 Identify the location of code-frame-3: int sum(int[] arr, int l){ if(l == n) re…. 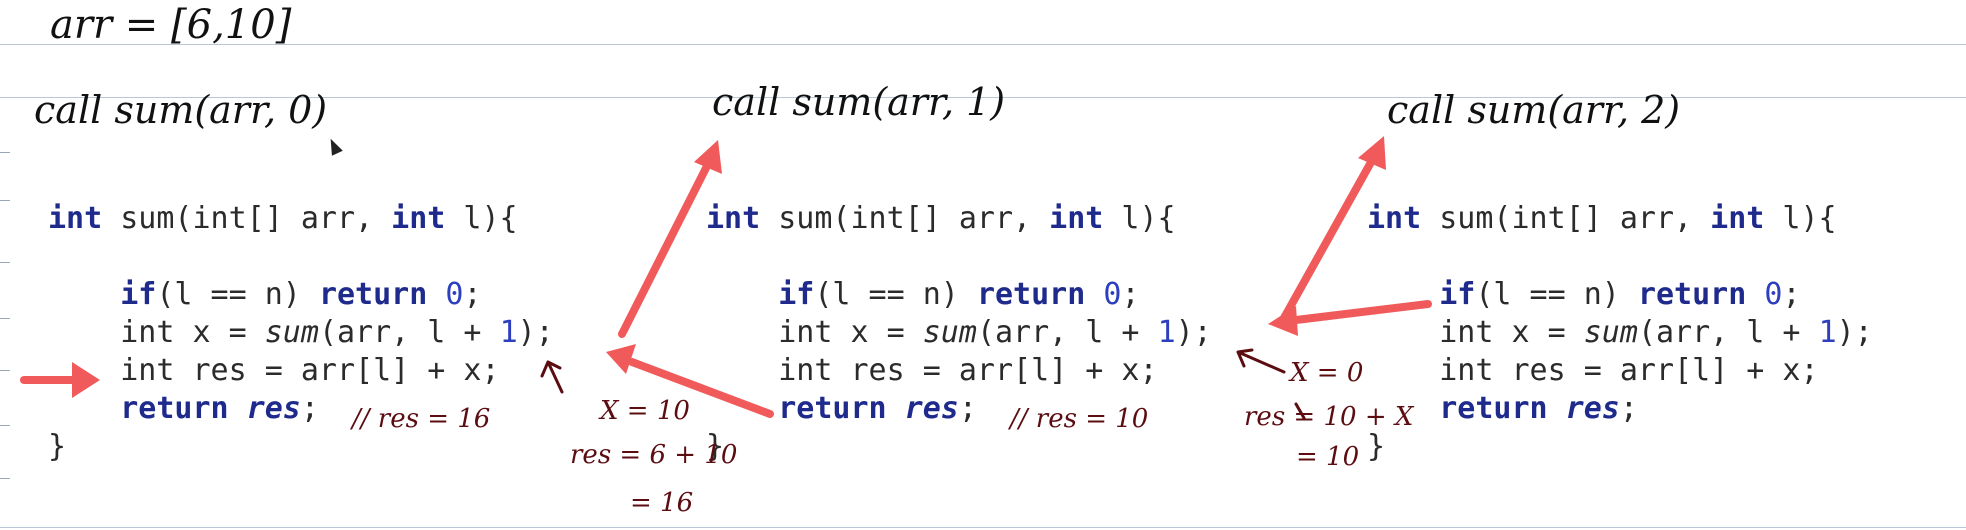
(1620, 332).